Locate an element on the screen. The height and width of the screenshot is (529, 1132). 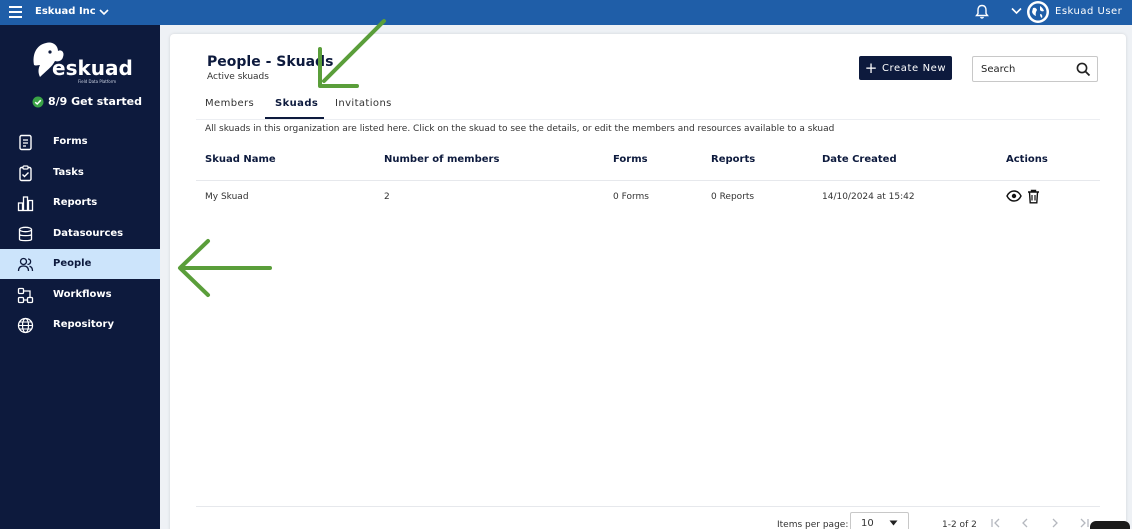
database-icon is located at coordinates (25, 234).